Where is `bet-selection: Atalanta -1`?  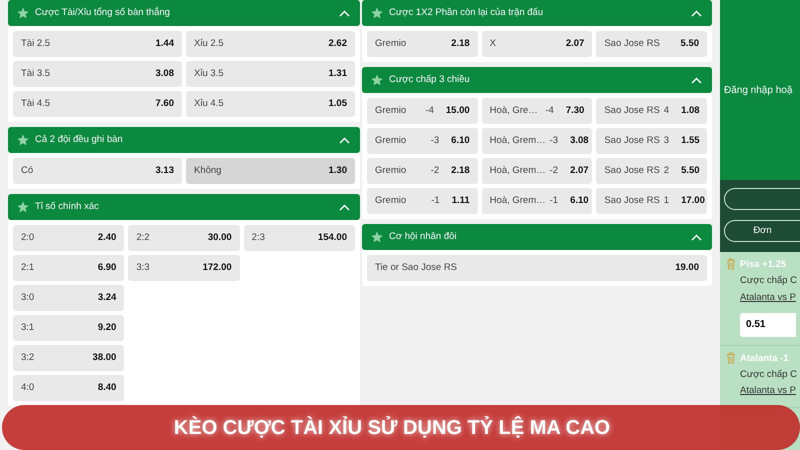 bet-selection: Atalanta -1 is located at coordinates (765, 359).